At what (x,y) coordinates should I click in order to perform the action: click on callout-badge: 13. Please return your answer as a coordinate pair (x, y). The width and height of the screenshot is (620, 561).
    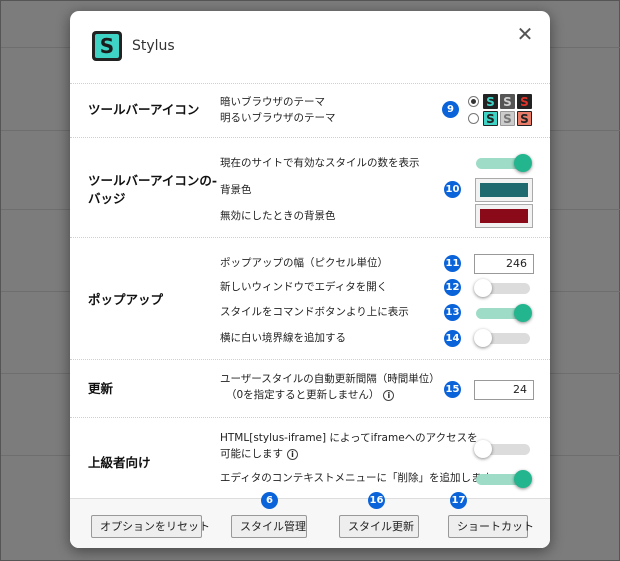
    Looking at the image, I should click on (452, 312).